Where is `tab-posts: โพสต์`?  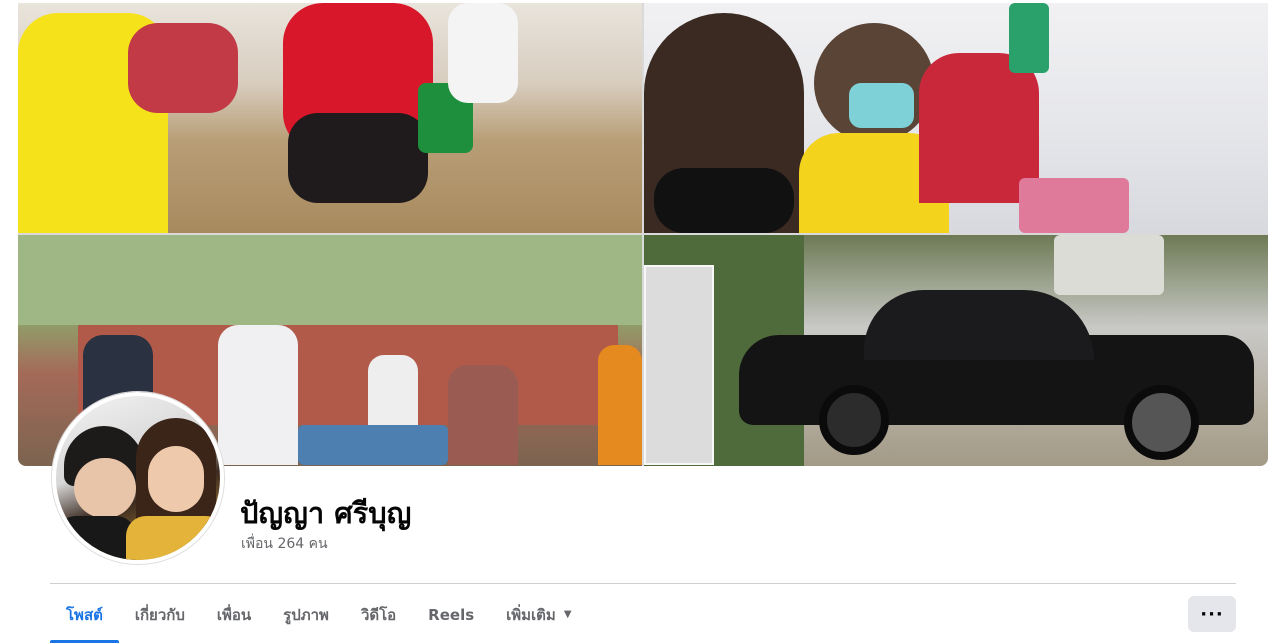
tab-posts: โพสต์ is located at coordinates (84, 614).